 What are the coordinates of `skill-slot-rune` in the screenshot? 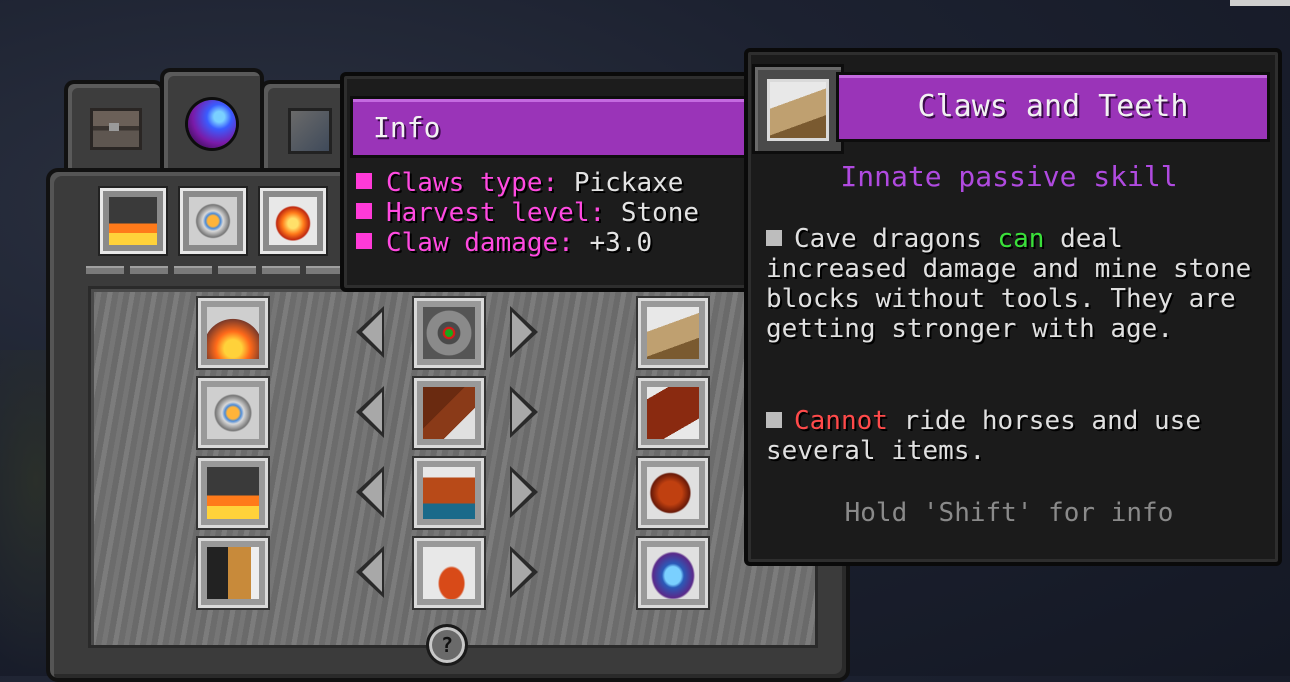 It's located at (449, 333).